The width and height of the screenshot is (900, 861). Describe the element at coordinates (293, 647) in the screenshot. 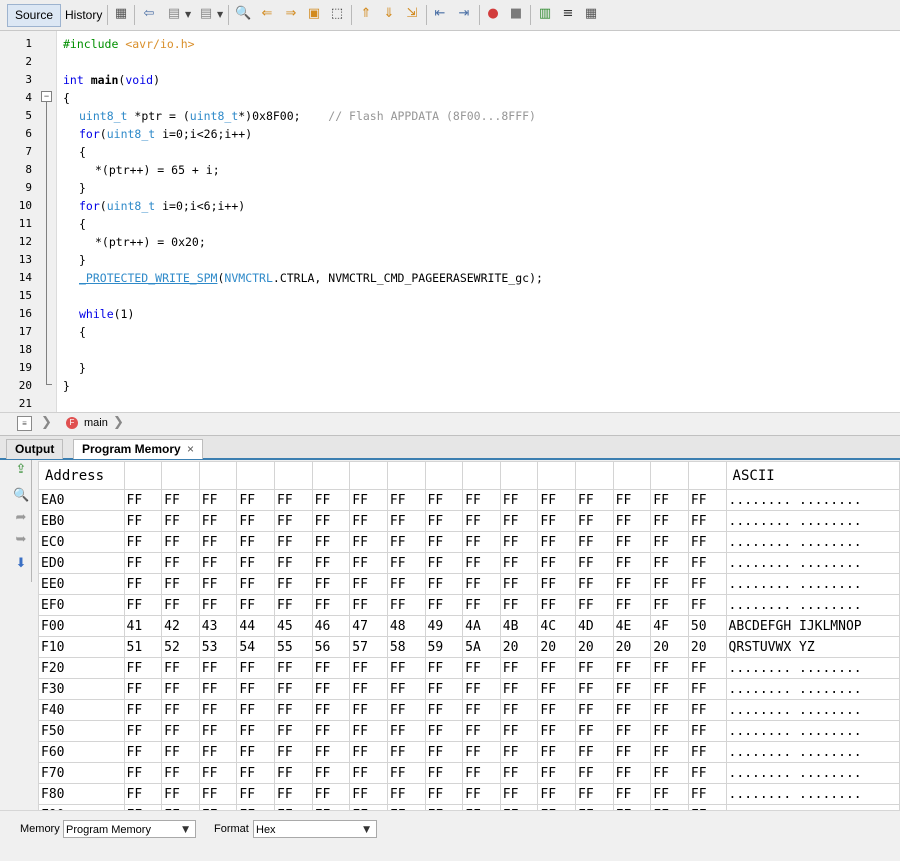

I see `byte-cell: 55` at that location.